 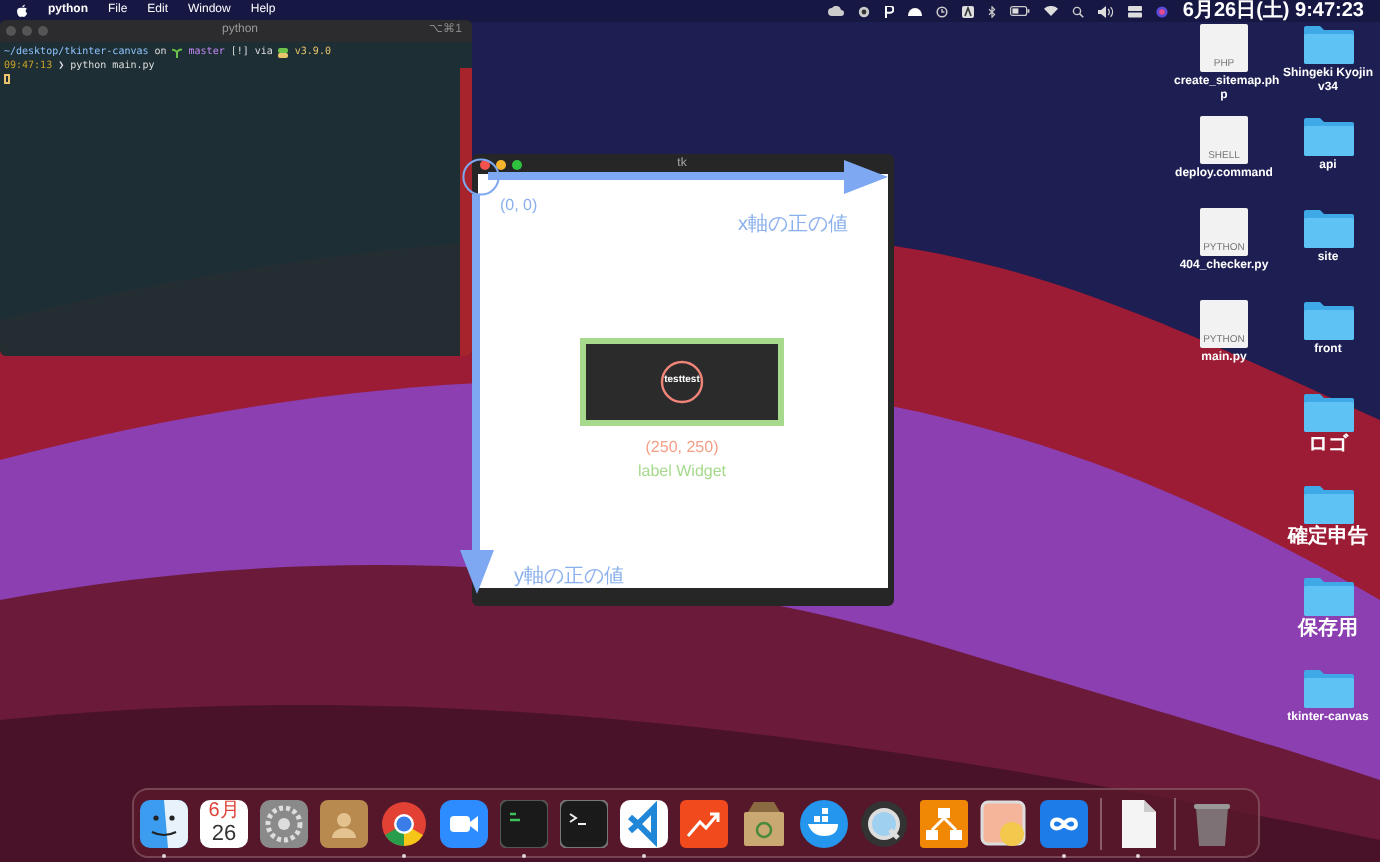 What do you see at coordinates (968, 11) in the screenshot?
I see `keyboard-icon` at bounding box center [968, 11].